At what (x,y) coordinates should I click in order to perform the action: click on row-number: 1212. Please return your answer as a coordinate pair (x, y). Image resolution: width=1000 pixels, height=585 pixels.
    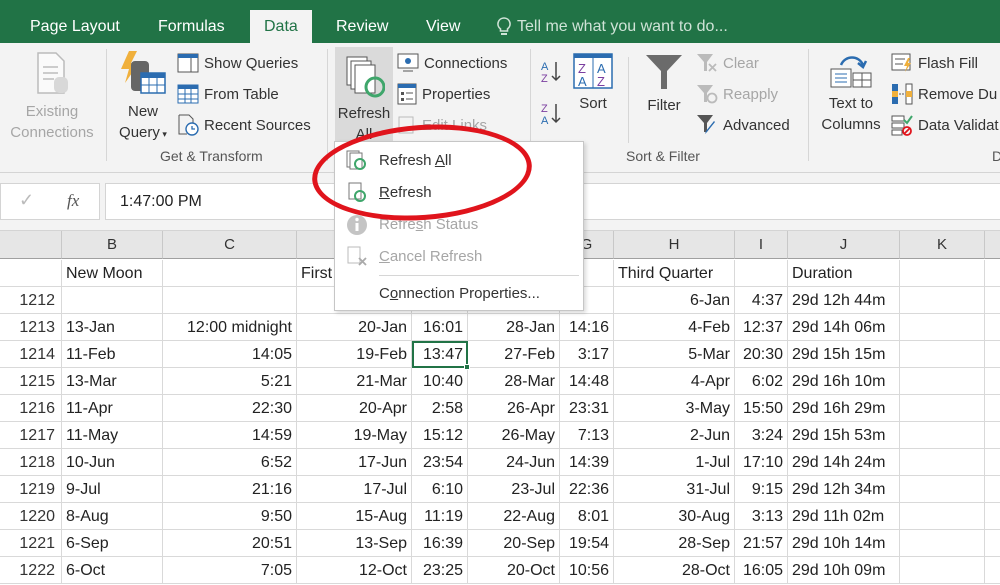
    Looking at the image, I should click on (31, 300).